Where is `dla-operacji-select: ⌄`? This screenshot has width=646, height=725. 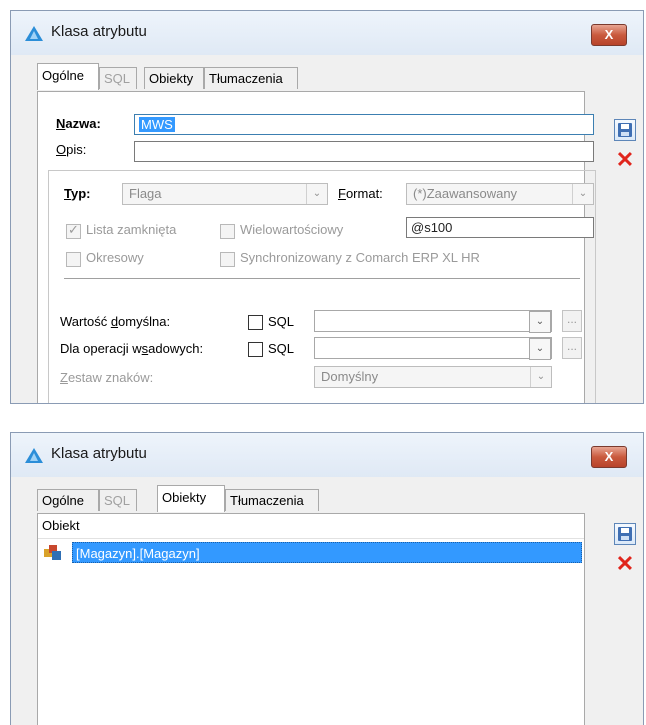 dla-operacji-select: ⌄ is located at coordinates (433, 348).